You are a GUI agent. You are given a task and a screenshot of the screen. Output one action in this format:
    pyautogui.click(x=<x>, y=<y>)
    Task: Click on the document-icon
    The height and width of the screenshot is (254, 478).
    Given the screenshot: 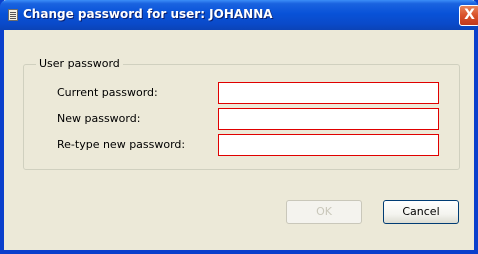 What is the action you would take?
    pyautogui.click(x=13, y=15)
    